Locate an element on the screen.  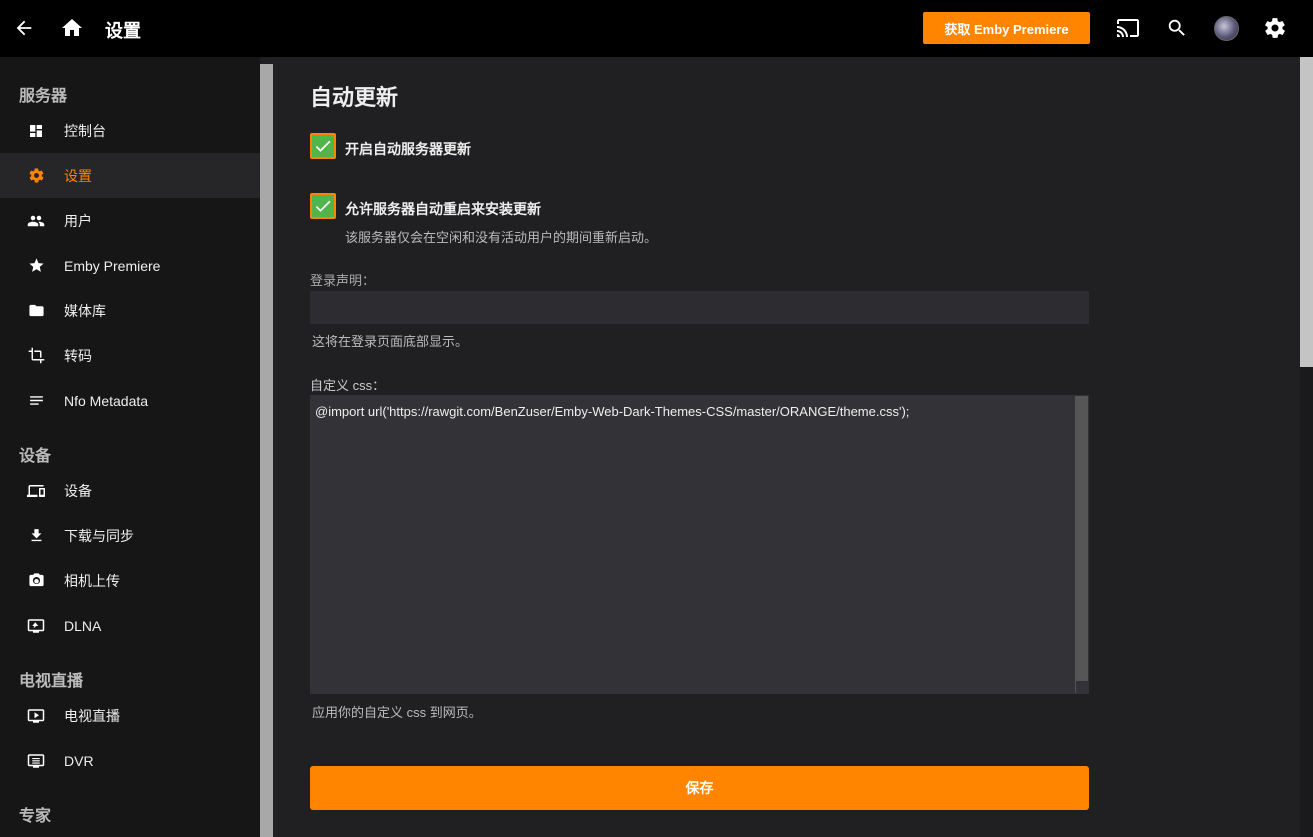
sidebar-item-nfo-metadata: Nfo Metadata is located at coordinates (130, 400).